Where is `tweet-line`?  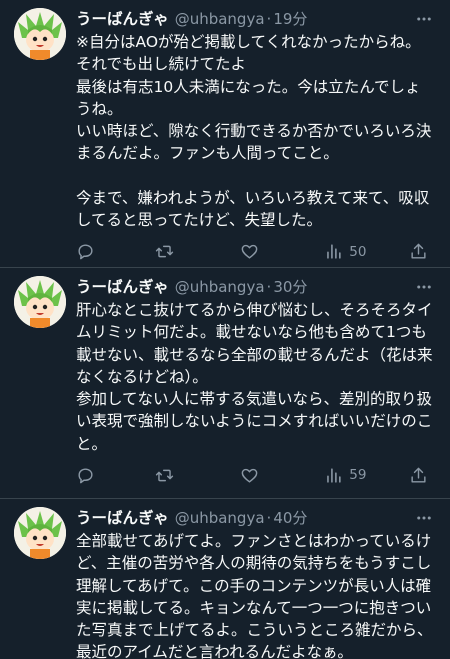
tweet-line is located at coordinates (255, 176).